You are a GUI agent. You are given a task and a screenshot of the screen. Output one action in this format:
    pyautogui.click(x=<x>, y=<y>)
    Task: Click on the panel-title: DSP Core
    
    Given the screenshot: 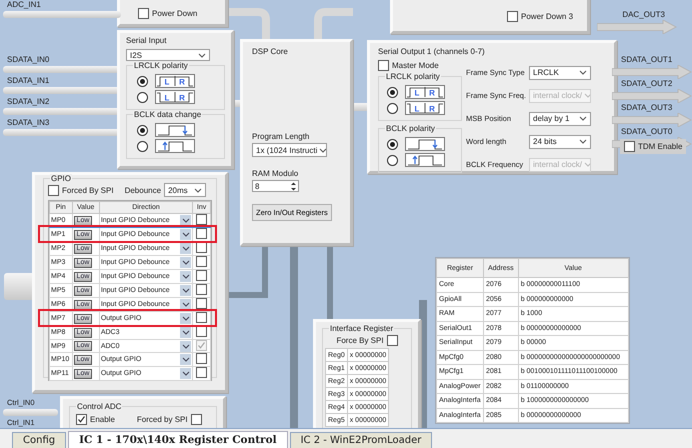 What is the action you would take?
    pyautogui.click(x=270, y=51)
    